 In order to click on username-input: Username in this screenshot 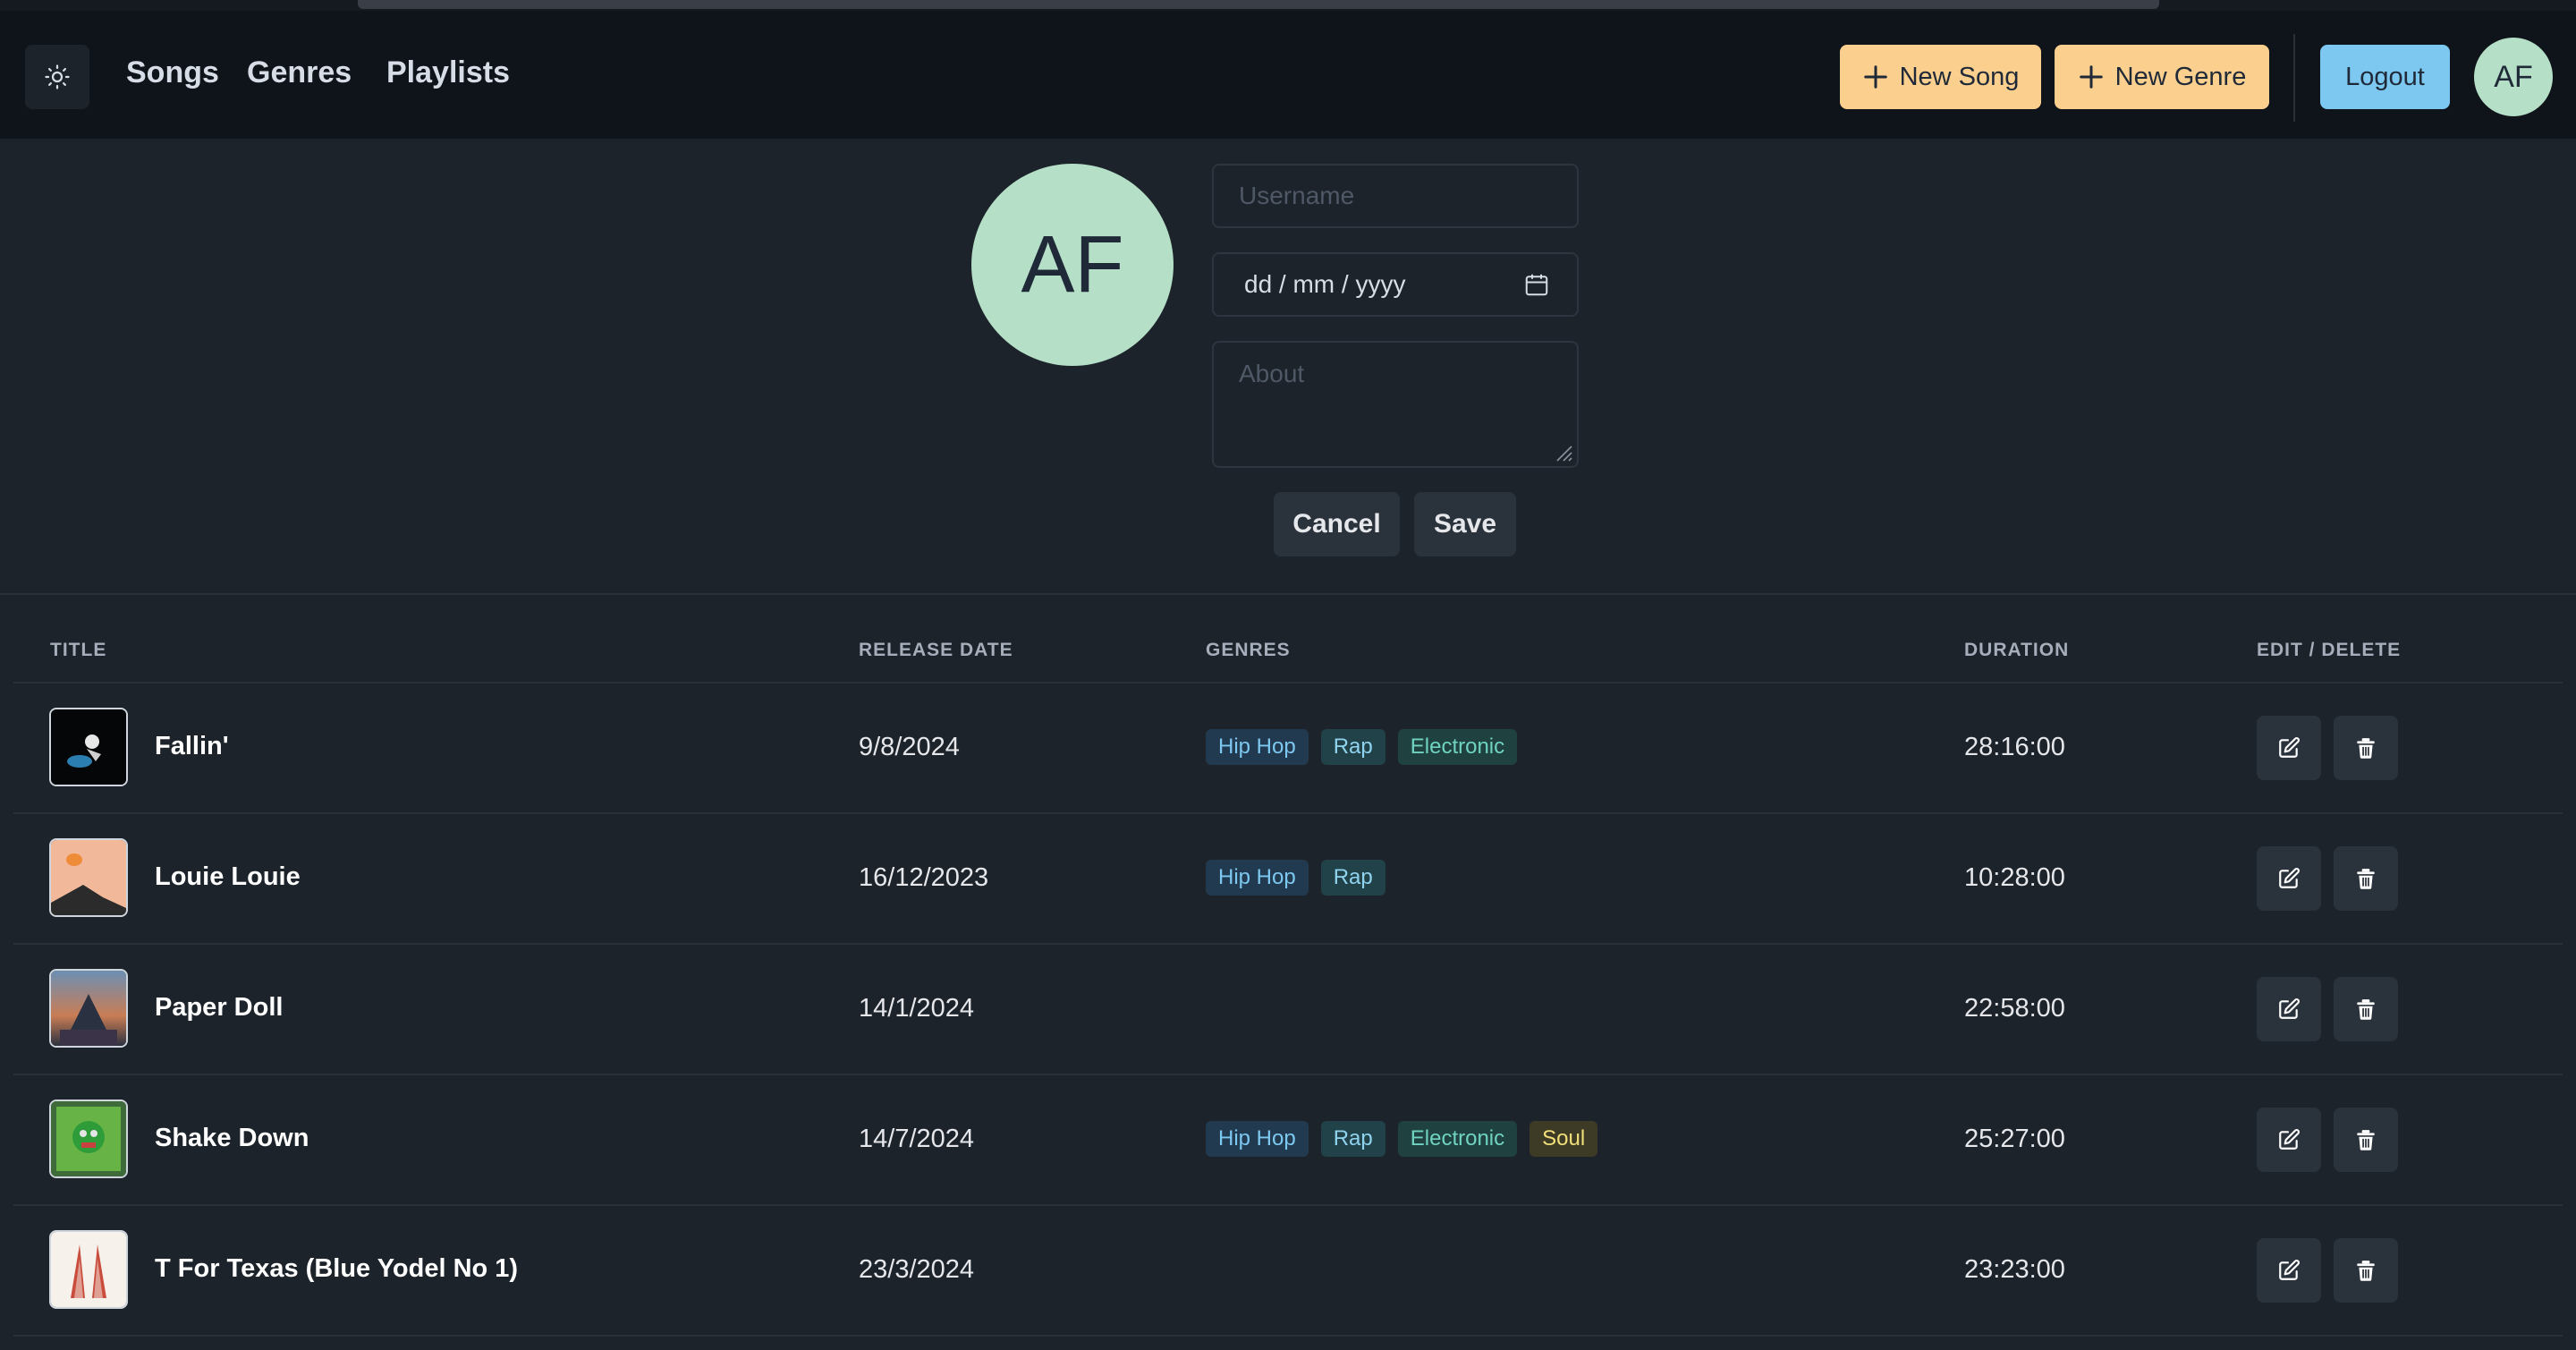, I will do `click(1395, 196)`.